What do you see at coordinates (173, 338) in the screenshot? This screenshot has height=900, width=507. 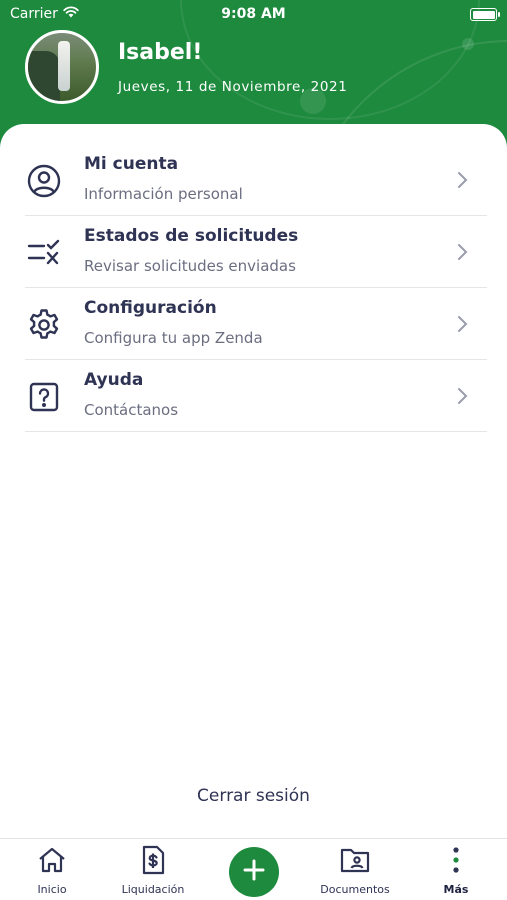 I see `menu-item-subtitle: Configura tu app Zenda` at bounding box center [173, 338].